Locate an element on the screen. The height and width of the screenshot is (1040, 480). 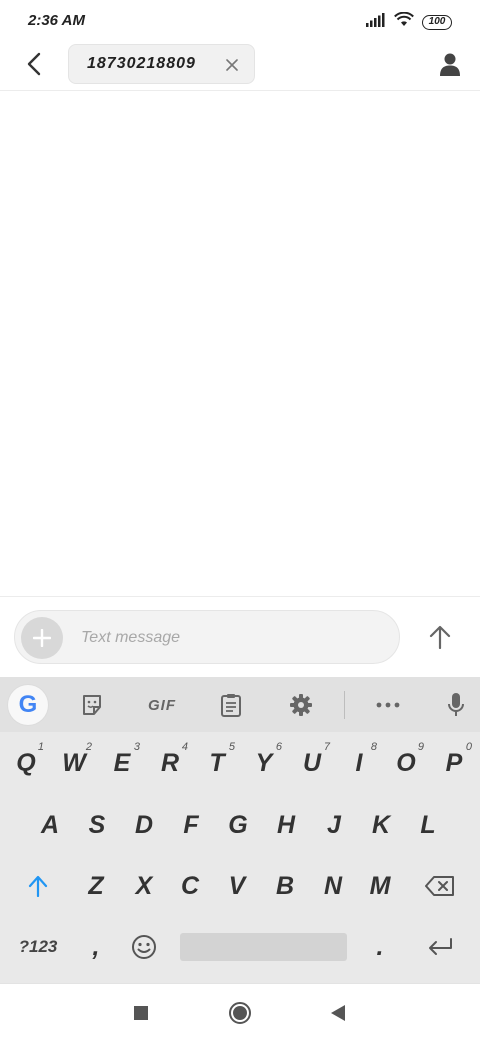
settings-button is located at coordinates (301, 705).